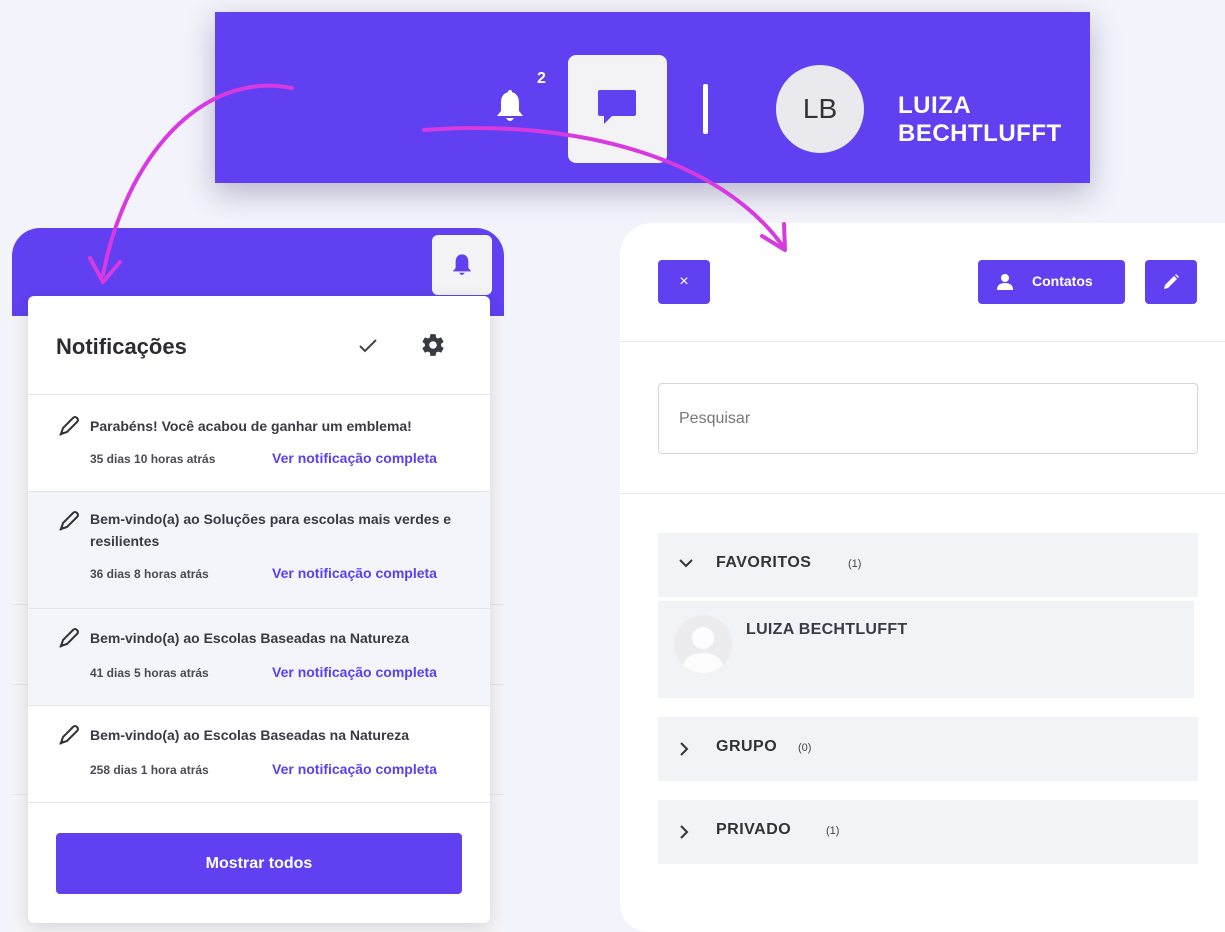 The image size is (1225, 932). What do you see at coordinates (259, 863) in the screenshot?
I see `show-all-button: Mostrar todos` at bounding box center [259, 863].